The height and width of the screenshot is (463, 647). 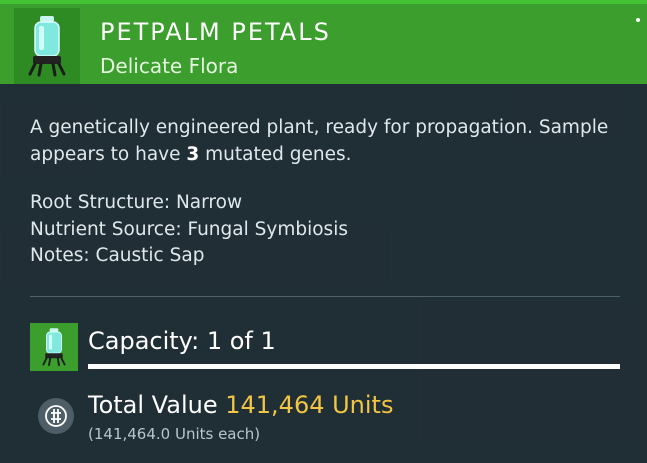 What do you see at coordinates (182, 341) in the screenshot?
I see `capacity-label: Capacity: 1 of 1` at bounding box center [182, 341].